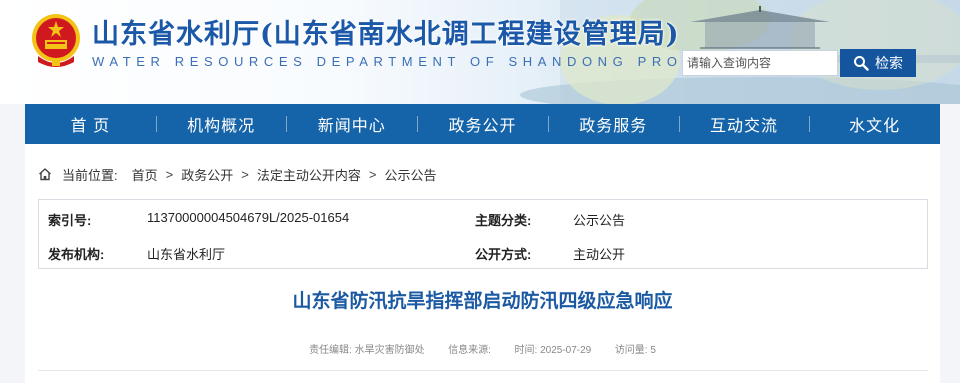  Describe the element at coordinates (90, 124) in the screenshot. I see `nav-item-home: 首 页` at that location.